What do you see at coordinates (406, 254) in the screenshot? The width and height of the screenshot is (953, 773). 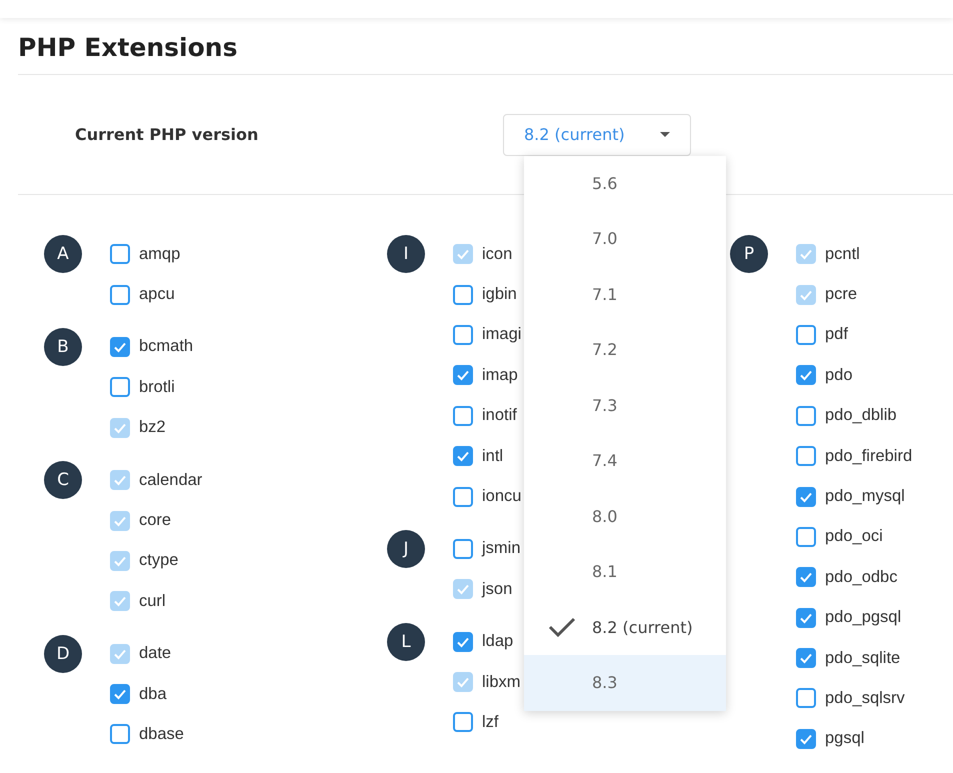 I see `letter-badge: I` at bounding box center [406, 254].